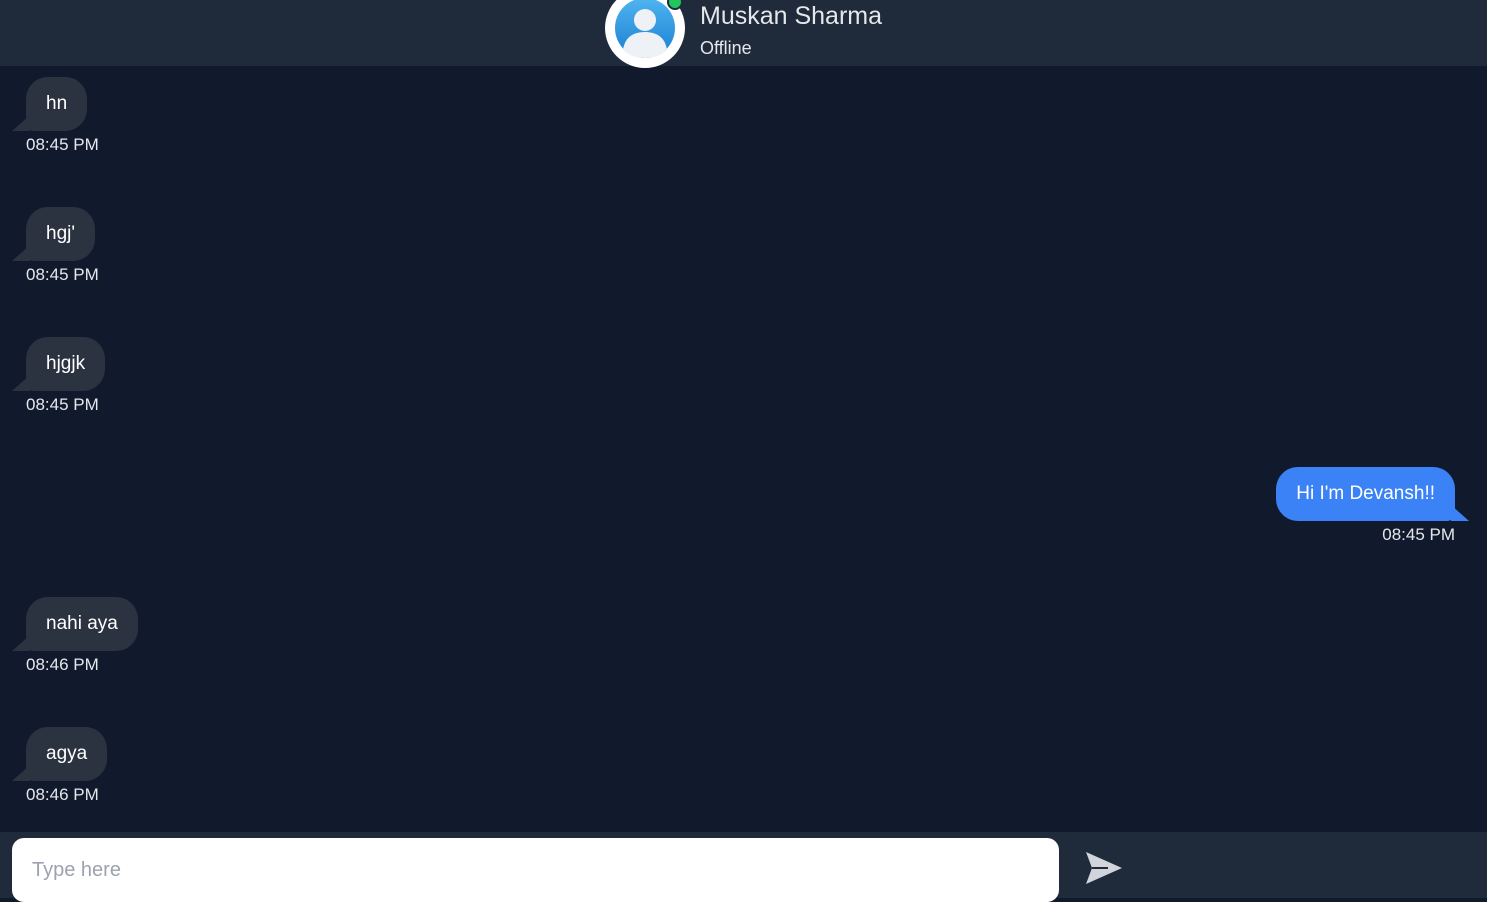 The width and height of the screenshot is (1487, 902). What do you see at coordinates (58, 364) in the screenshot?
I see `message-bubble: hjgjk` at bounding box center [58, 364].